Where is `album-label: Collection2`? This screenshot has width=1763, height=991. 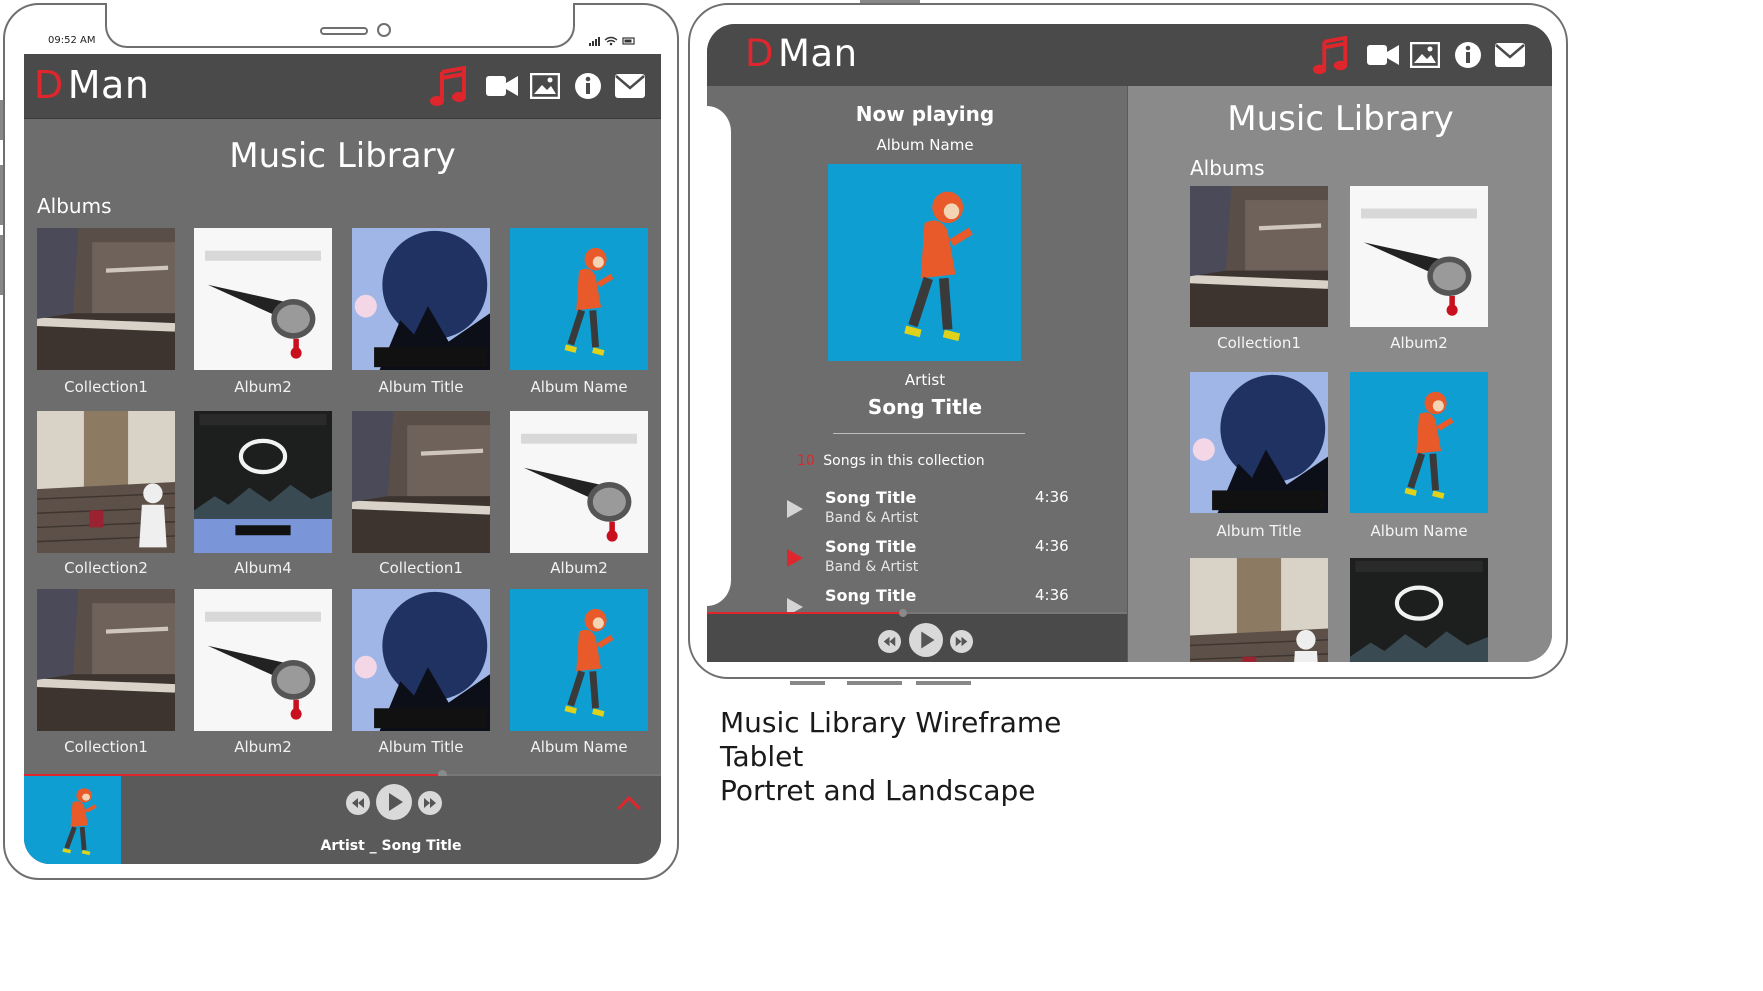
album-label: Collection2 is located at coordinates (106, 568).